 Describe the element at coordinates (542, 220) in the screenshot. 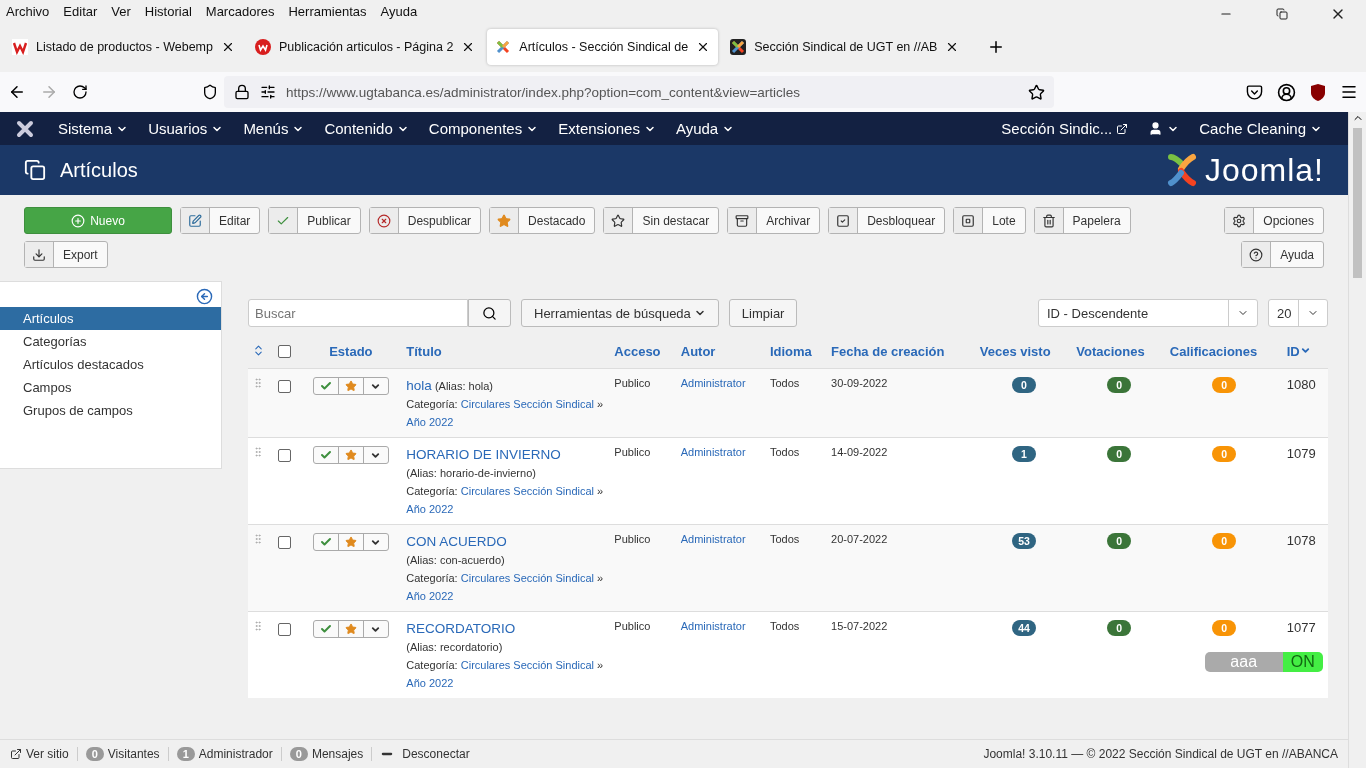

I see `toolbar-button: Destacado` at that location.